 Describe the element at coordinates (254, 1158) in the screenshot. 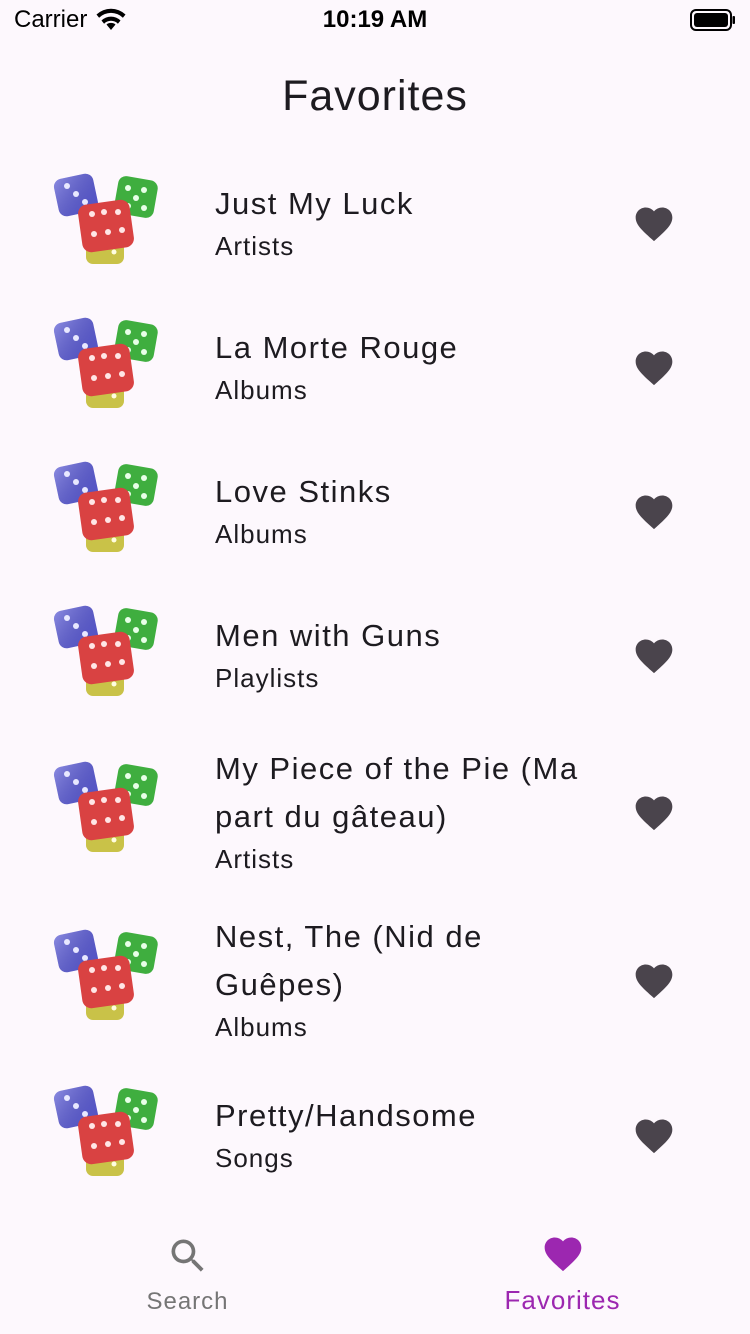

I see `item-category: Songs` at that location.